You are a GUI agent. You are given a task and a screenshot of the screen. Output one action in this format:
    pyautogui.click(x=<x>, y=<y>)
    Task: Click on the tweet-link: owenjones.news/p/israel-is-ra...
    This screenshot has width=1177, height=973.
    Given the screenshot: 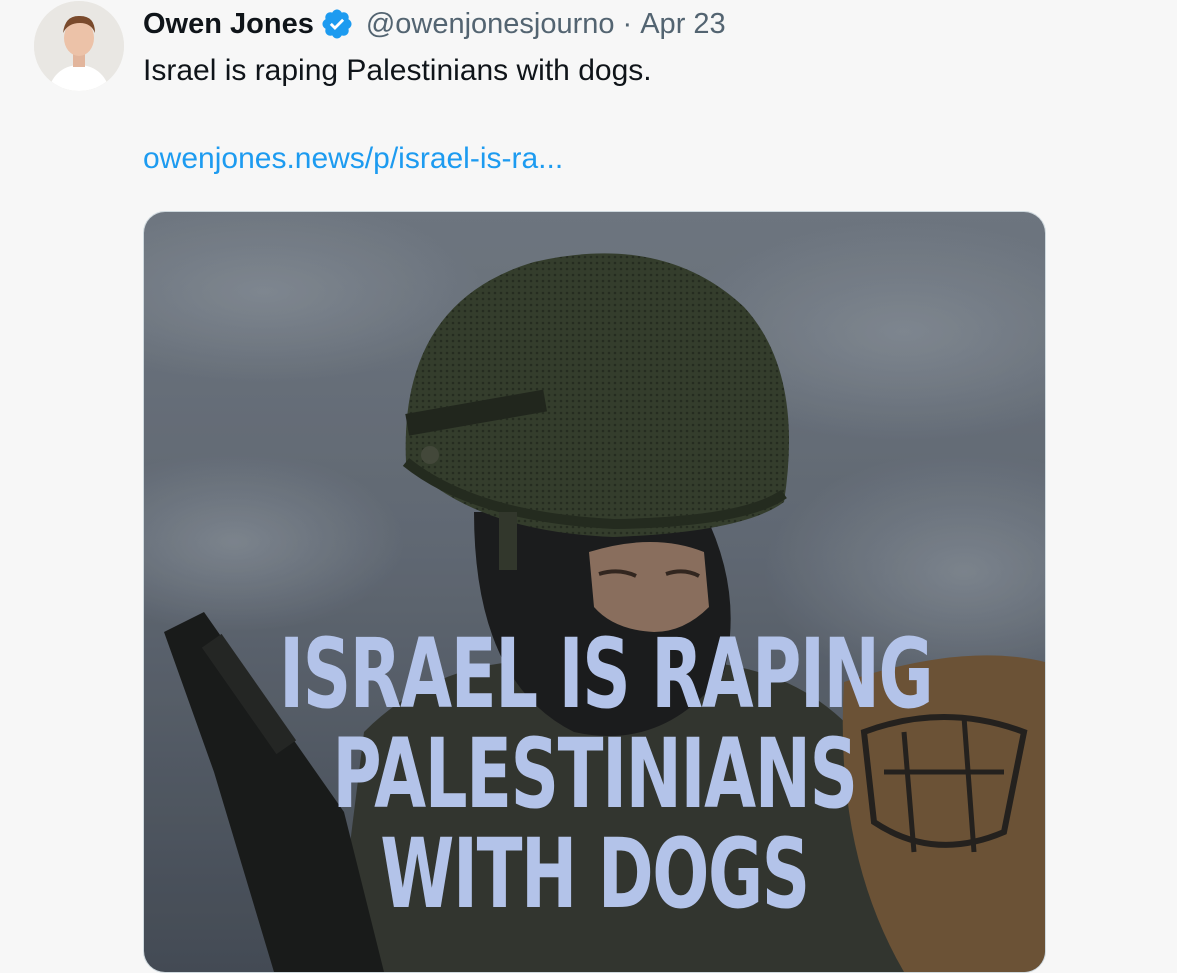 What is the action you would take?
    pyautogui.click(x=353, y=159)
    